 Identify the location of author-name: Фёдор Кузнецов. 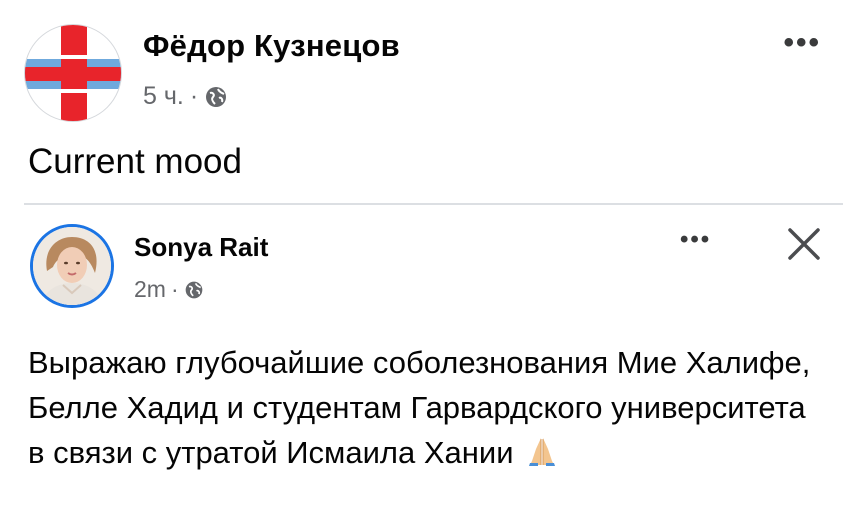
(271, 46).